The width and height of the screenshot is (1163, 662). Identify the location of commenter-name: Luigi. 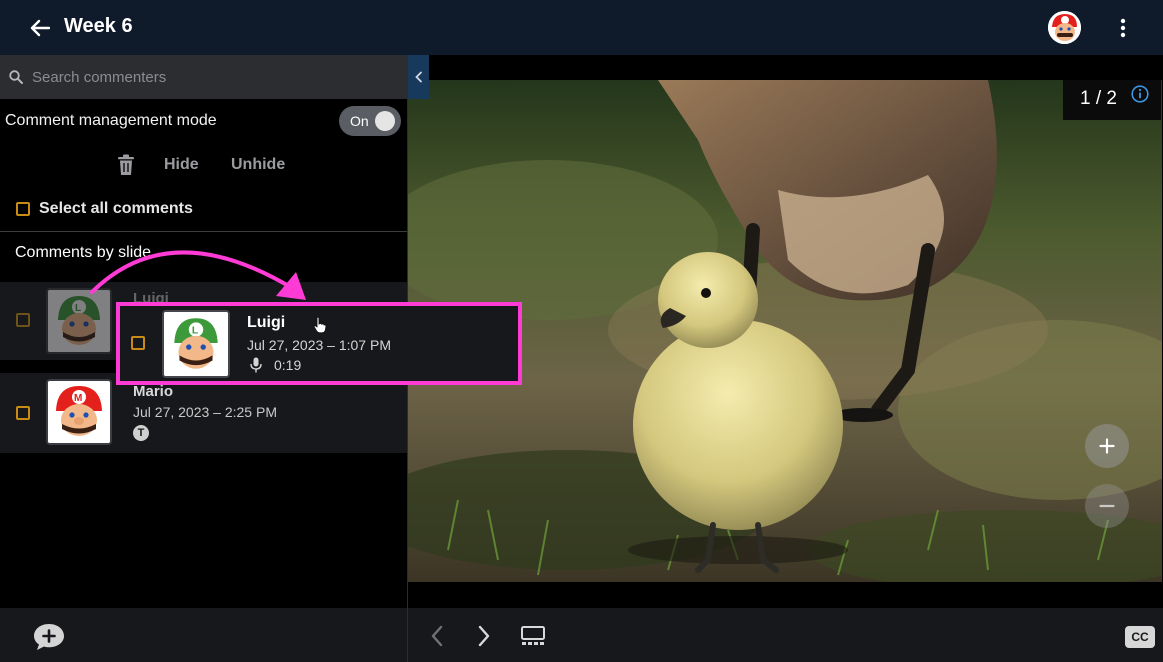
(266, 322).